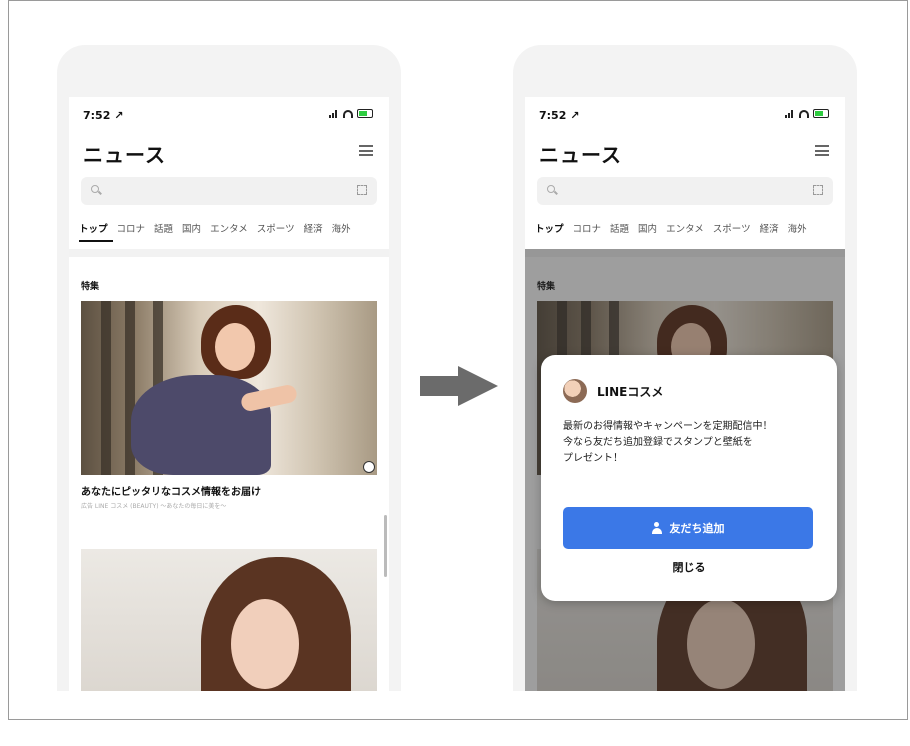 The image size is (910, 746). Describe the element at coordinates (369, 467) in the screenshot. I see `comment-icon` at that location.